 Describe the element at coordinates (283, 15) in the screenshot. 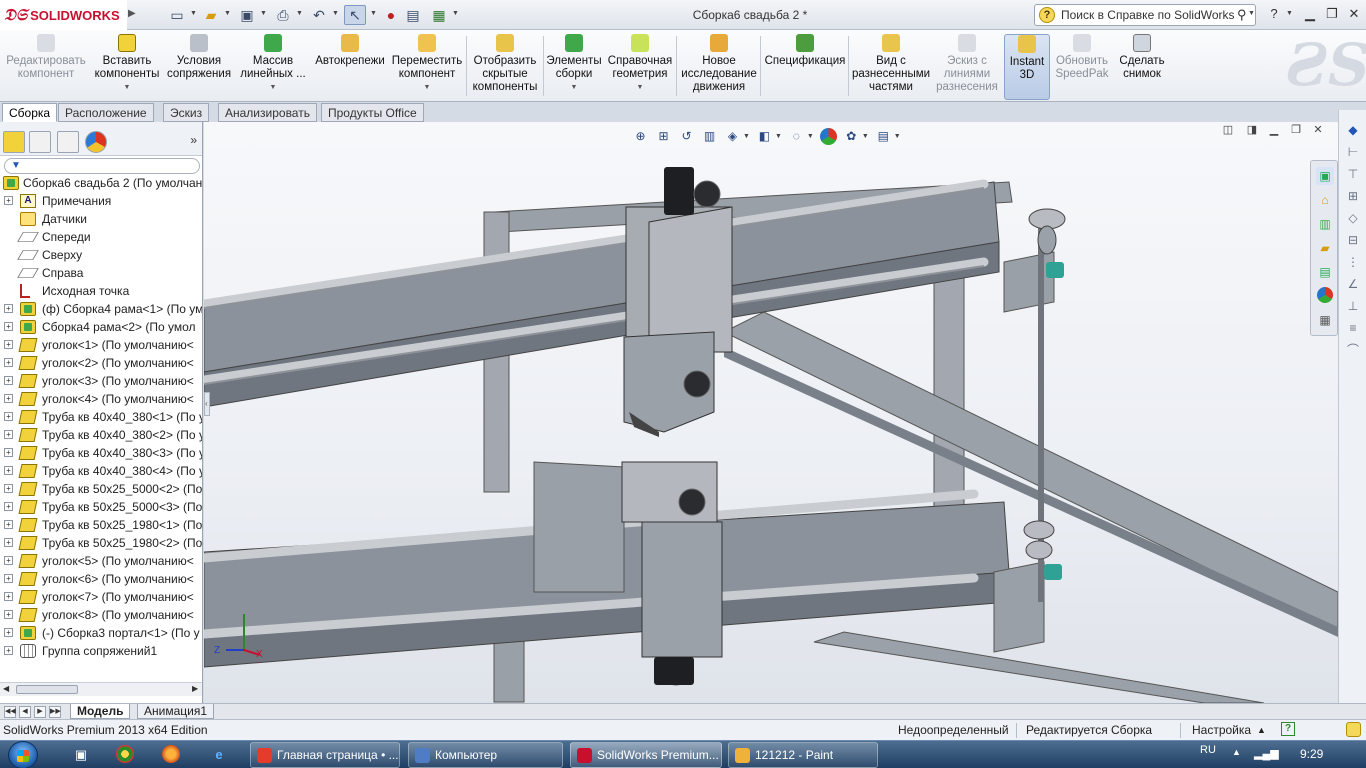

I see `print-icon: ⎙` at that location.